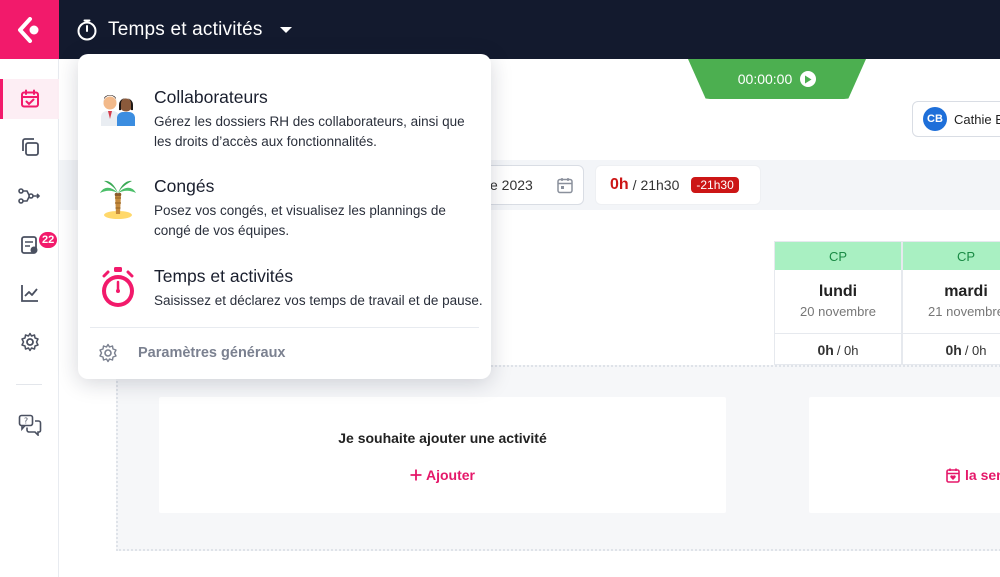 The height and width of the screenshot is (577, 1000). What do you see at coordinates (48, 240) in the screenshot?
I see `notification-badge: 22` at bounding box center [48, 240].